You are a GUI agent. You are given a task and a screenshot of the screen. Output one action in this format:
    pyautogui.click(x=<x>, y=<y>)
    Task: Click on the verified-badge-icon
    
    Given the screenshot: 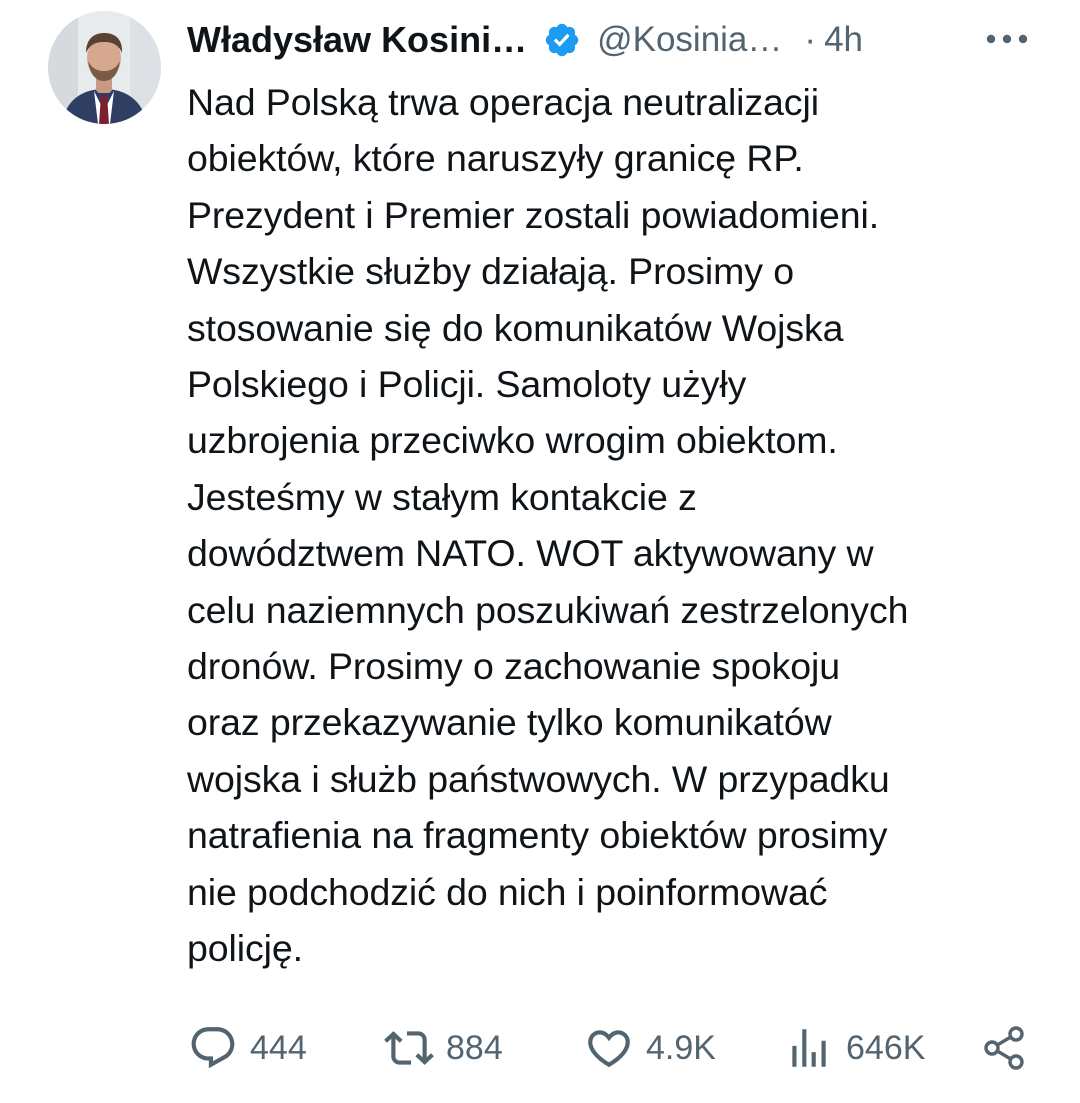 What is the action you would take?
    pyautogui.click(x=562, y=40)
    